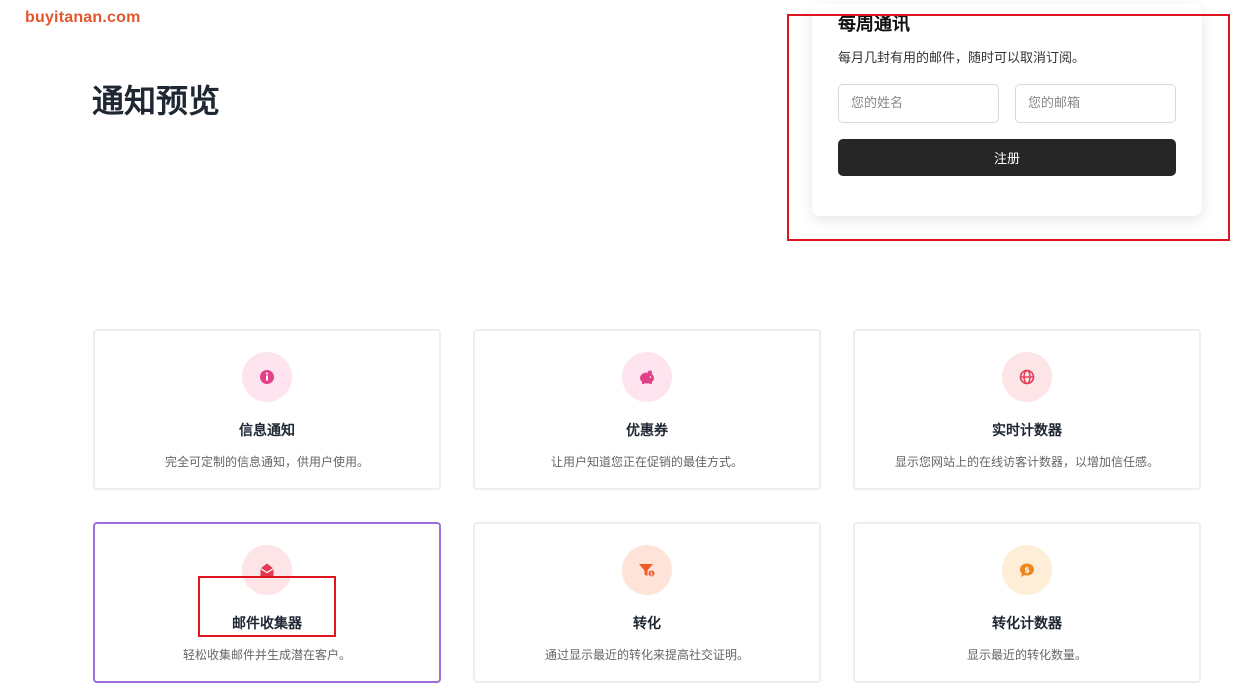 The image size is (1260, 683). Describe the element at coordinates (267, 624) in the screenshot. I see `card-title: 邮件收集器` at that location.